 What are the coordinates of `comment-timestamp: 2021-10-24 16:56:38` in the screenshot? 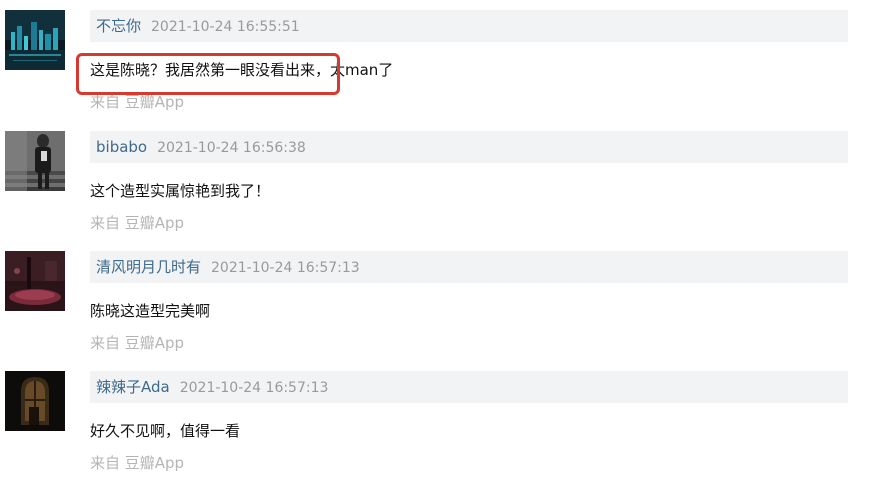 It's located at (231, 148).